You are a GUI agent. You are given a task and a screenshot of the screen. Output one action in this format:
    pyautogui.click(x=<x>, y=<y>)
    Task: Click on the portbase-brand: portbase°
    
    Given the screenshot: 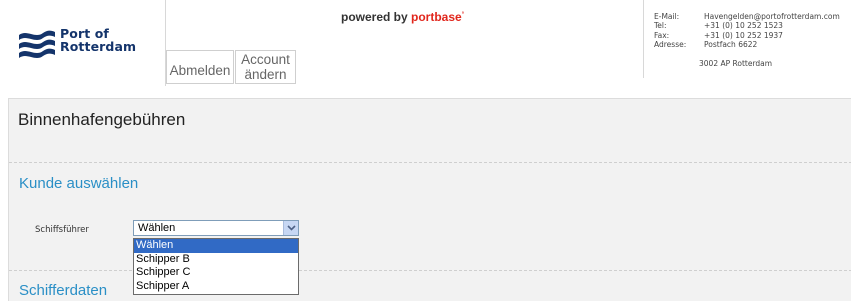 What is the action you would take?
    pyautogui.click(x=437, y=17)
    